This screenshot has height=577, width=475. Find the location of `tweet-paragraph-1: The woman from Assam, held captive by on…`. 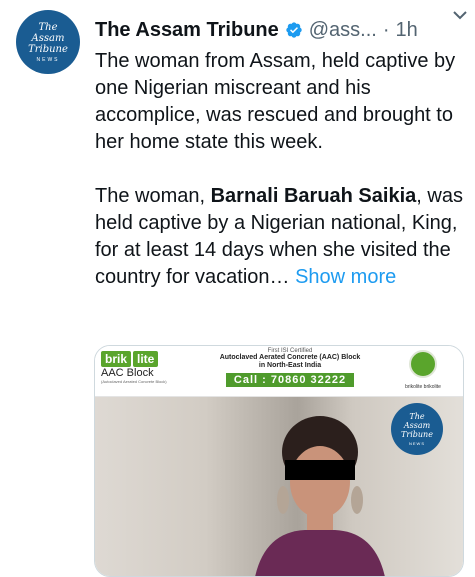

tweet-paragraph-1: The woman from Assam, held captive by on… is located at coordinates (275, 101).